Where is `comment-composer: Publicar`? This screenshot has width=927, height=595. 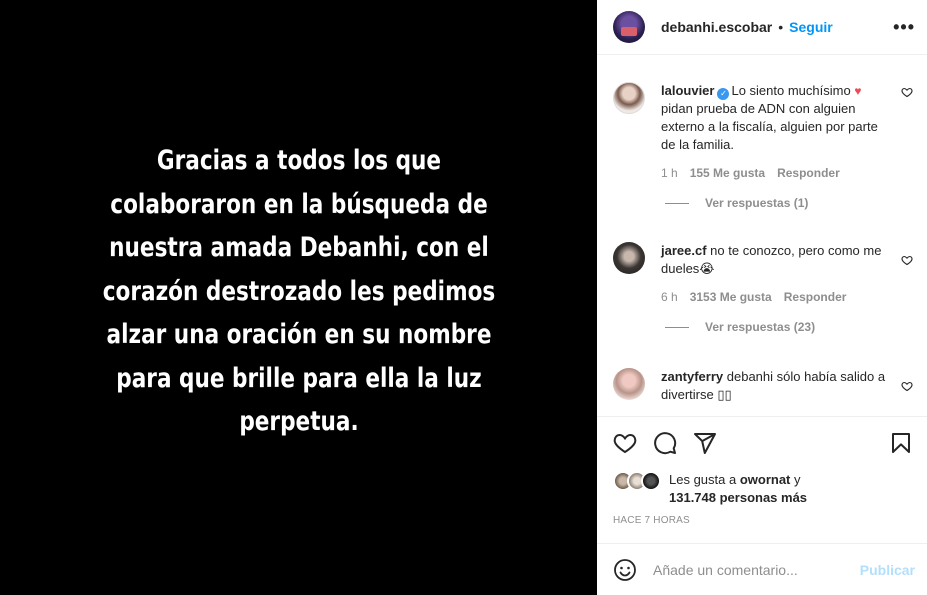
comment-composer: Publicar is located at coordinates (762, 569).